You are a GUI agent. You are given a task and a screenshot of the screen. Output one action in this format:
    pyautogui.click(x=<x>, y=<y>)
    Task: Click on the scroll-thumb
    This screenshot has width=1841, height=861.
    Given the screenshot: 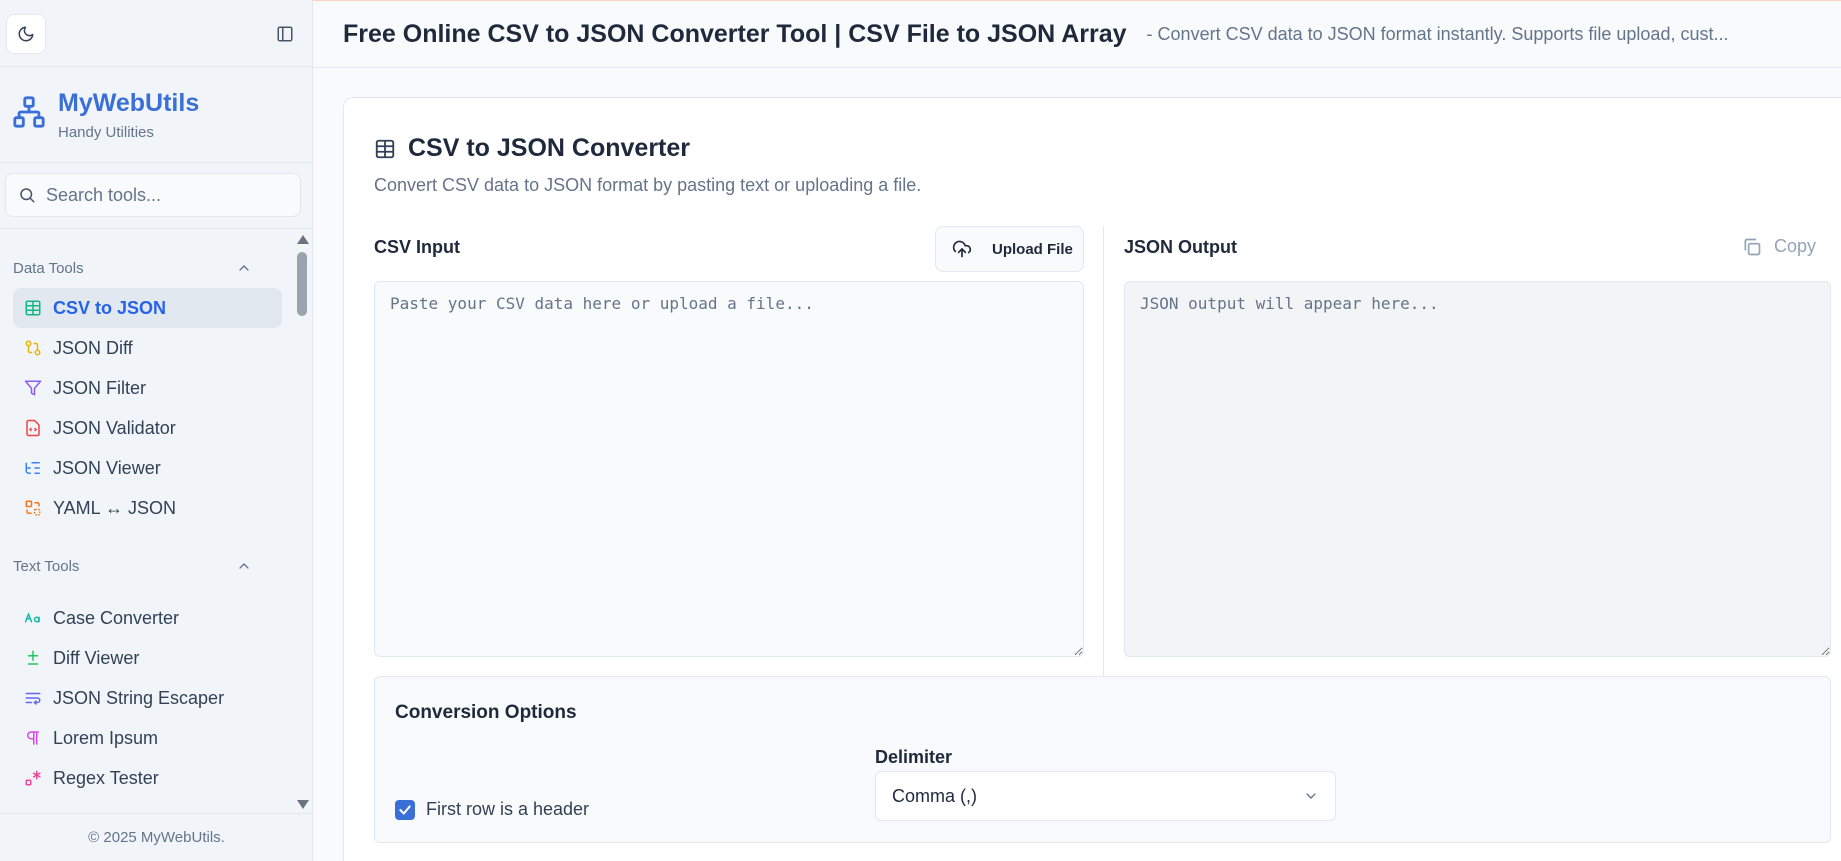 What is the action you would take?
    pyautogui.click(x=302, y=284)
    